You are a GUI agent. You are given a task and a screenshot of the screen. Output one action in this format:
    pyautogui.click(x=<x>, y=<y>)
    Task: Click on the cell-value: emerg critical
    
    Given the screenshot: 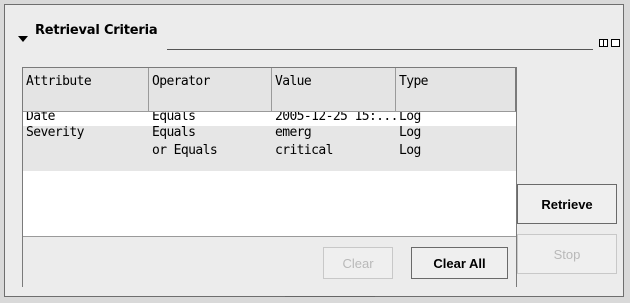 What is the action you would take?
    pyautogui.click(x=334, y=148)
    